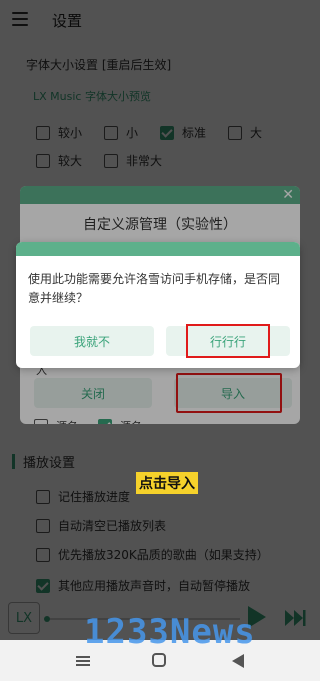 This screenshot has width=320, height=681. Describe the element at coordinates (167, 483) in the screenshot. I see `tutorial-caption: 点击导入` at that location.